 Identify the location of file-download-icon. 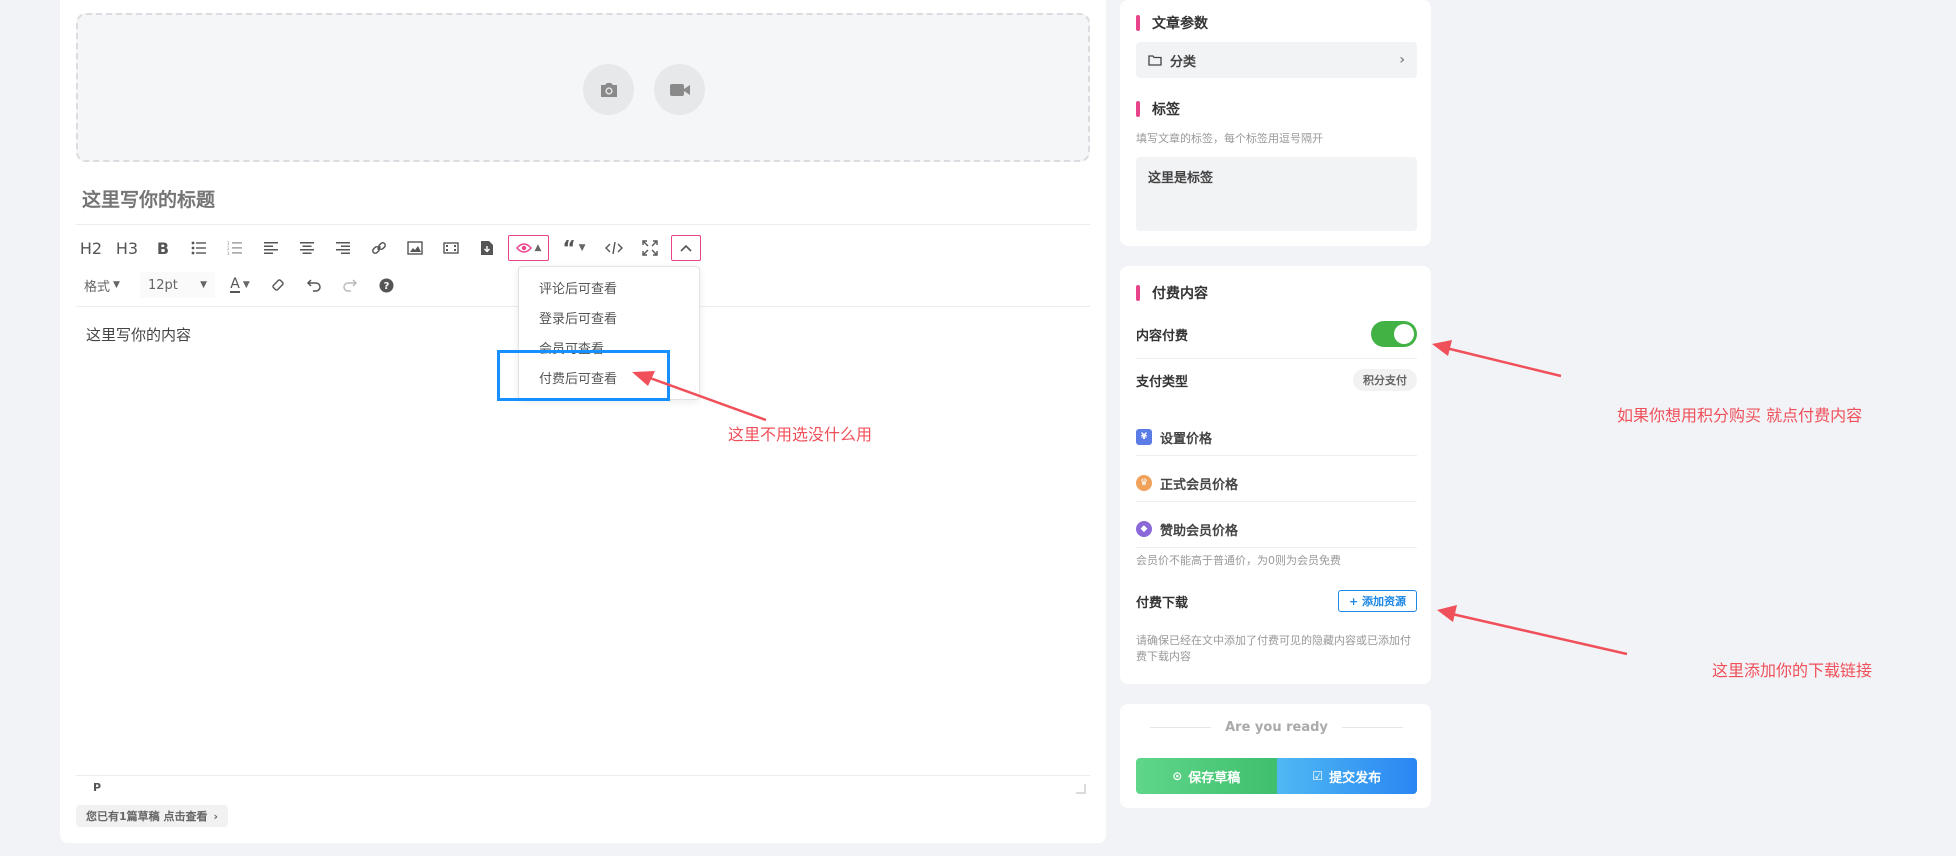
(487, 248).